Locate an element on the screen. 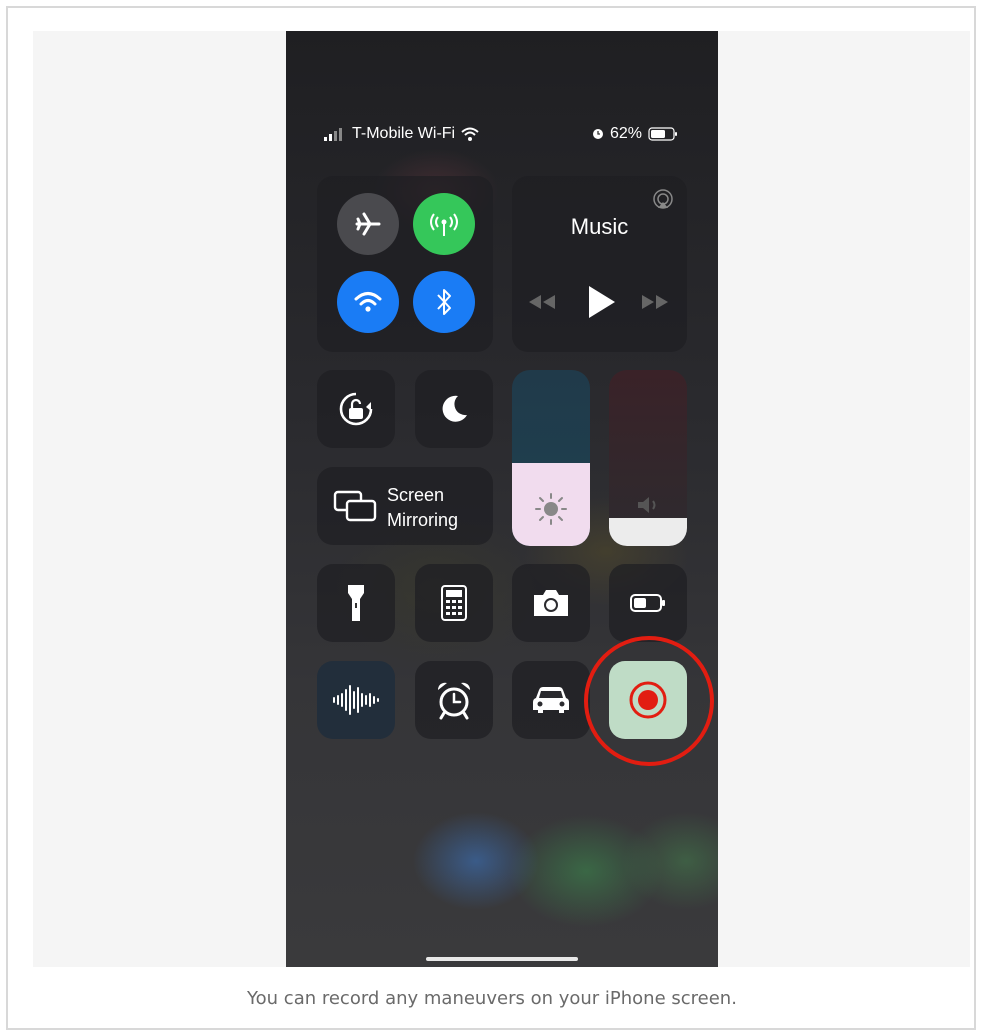 The height and width of the screenshot is (1036, 984). alarm-button is located at coordinates (454, 700).